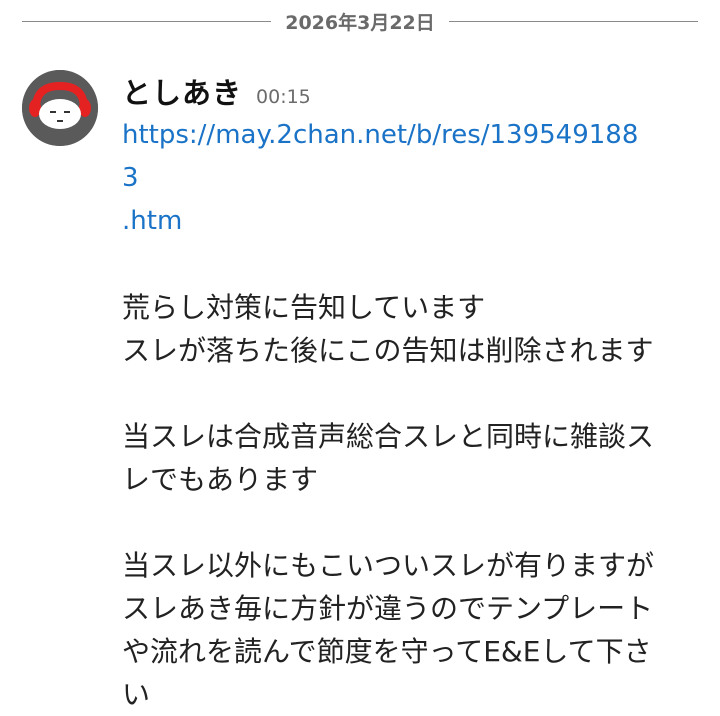  I want to click on paragraph-line: 荒らし対策に告知しています, so click(304, 307).